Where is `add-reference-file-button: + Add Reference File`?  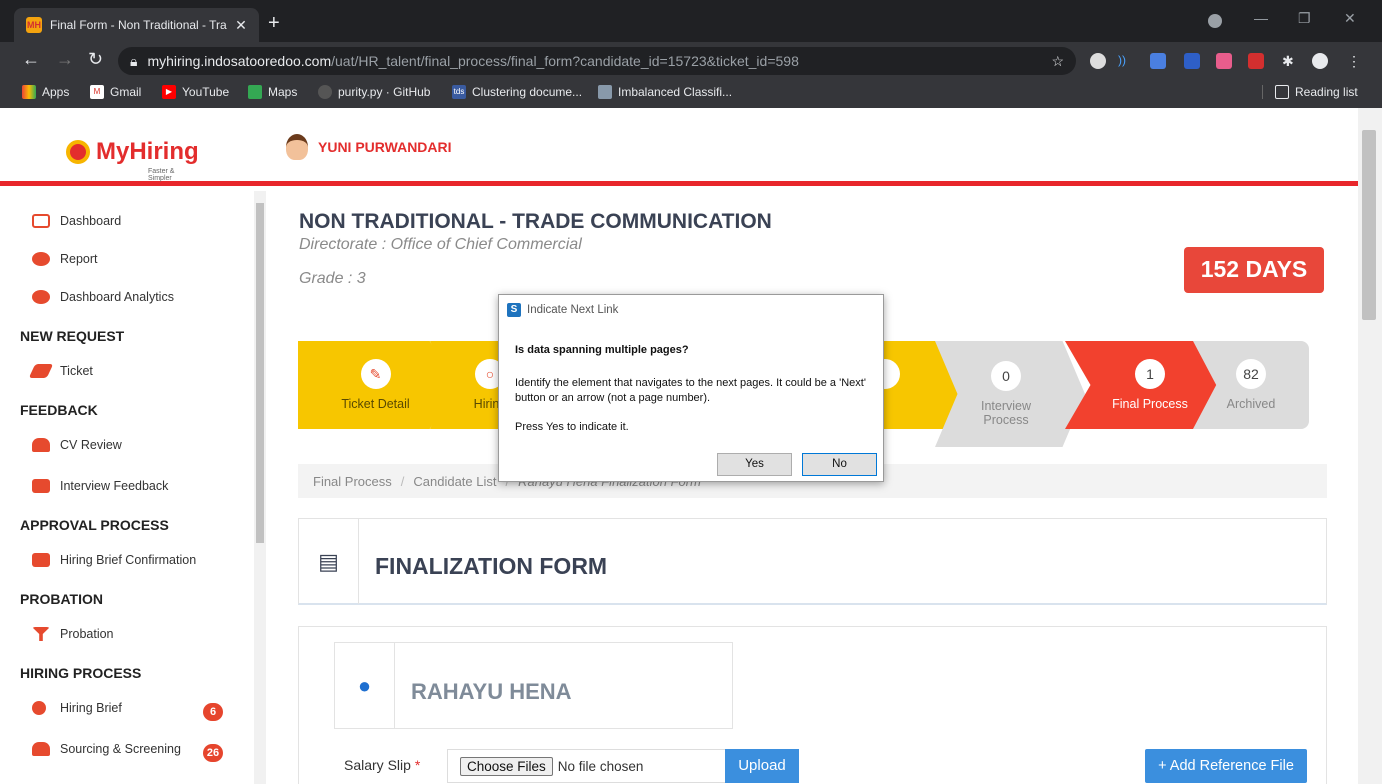
add-reference-file-button: + Add Reference File is located at coordinates (1226, 766).